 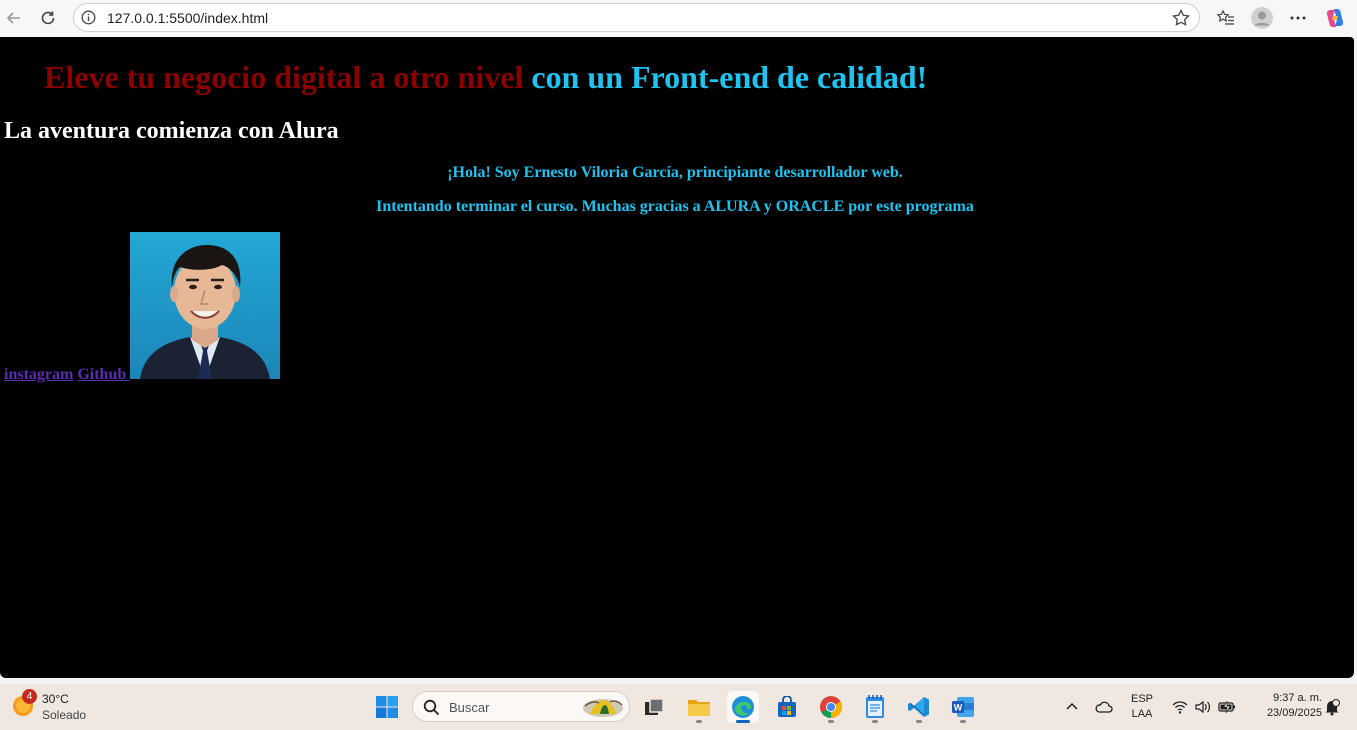 I want to click on instagram-link: instagram, so click(x=38, y=374).